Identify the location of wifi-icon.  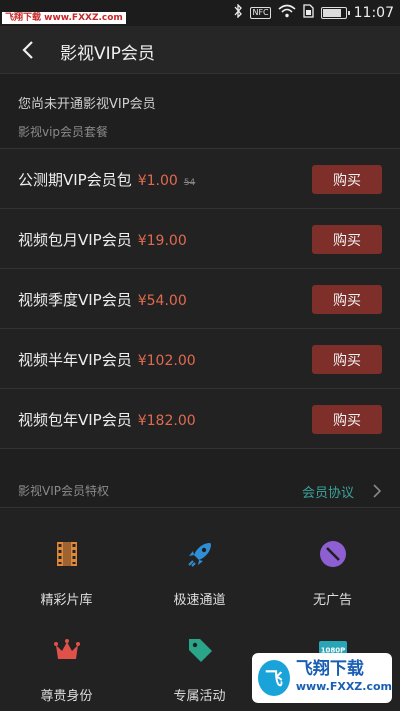
(287, 13).